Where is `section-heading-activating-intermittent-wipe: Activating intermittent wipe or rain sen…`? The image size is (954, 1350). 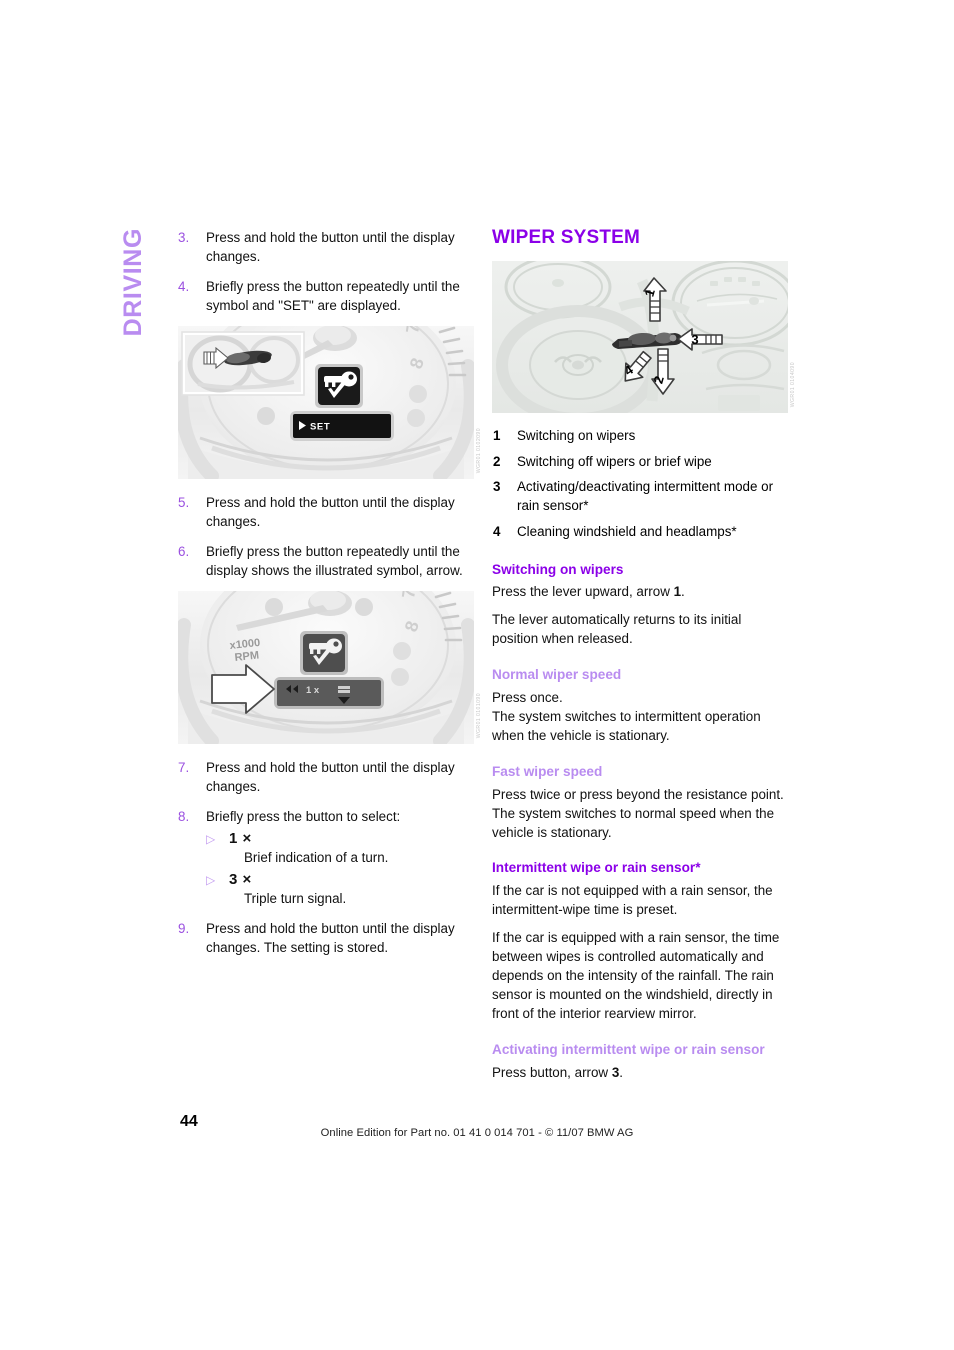
section-heading-activating-intermittent-wipe: Activating intermittent wipe or rain sen… is located at coordinates (628, 1049).